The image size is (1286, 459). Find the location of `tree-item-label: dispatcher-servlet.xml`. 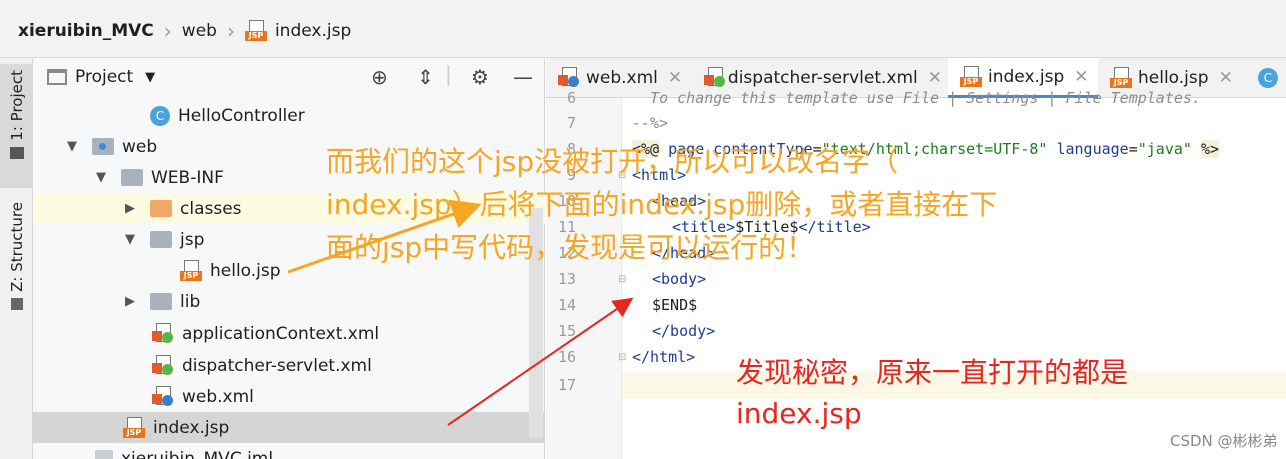

tree-item-label: dispatcher-servlet.xml is located at coordinates (277, 365).